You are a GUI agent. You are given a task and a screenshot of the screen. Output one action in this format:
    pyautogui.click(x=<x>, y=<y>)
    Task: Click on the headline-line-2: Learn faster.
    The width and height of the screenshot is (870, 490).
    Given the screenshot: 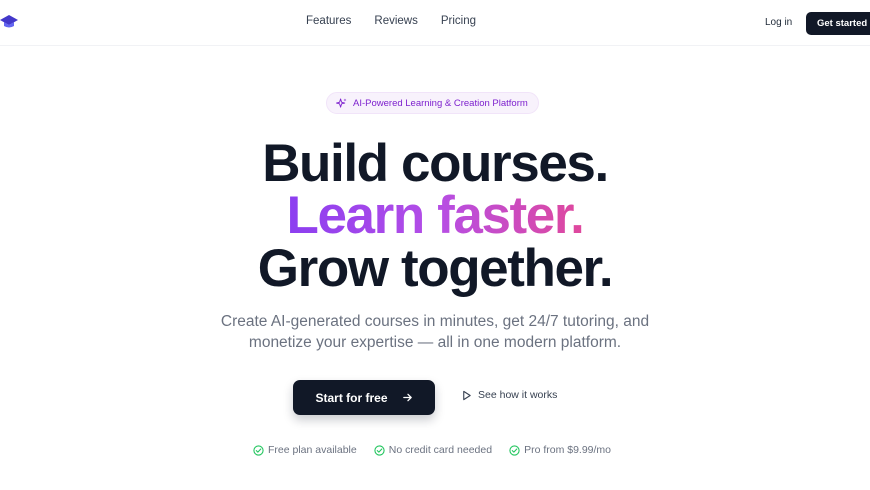 What is the action you would take?
    pyautogui.click(x=435, y=215)
    